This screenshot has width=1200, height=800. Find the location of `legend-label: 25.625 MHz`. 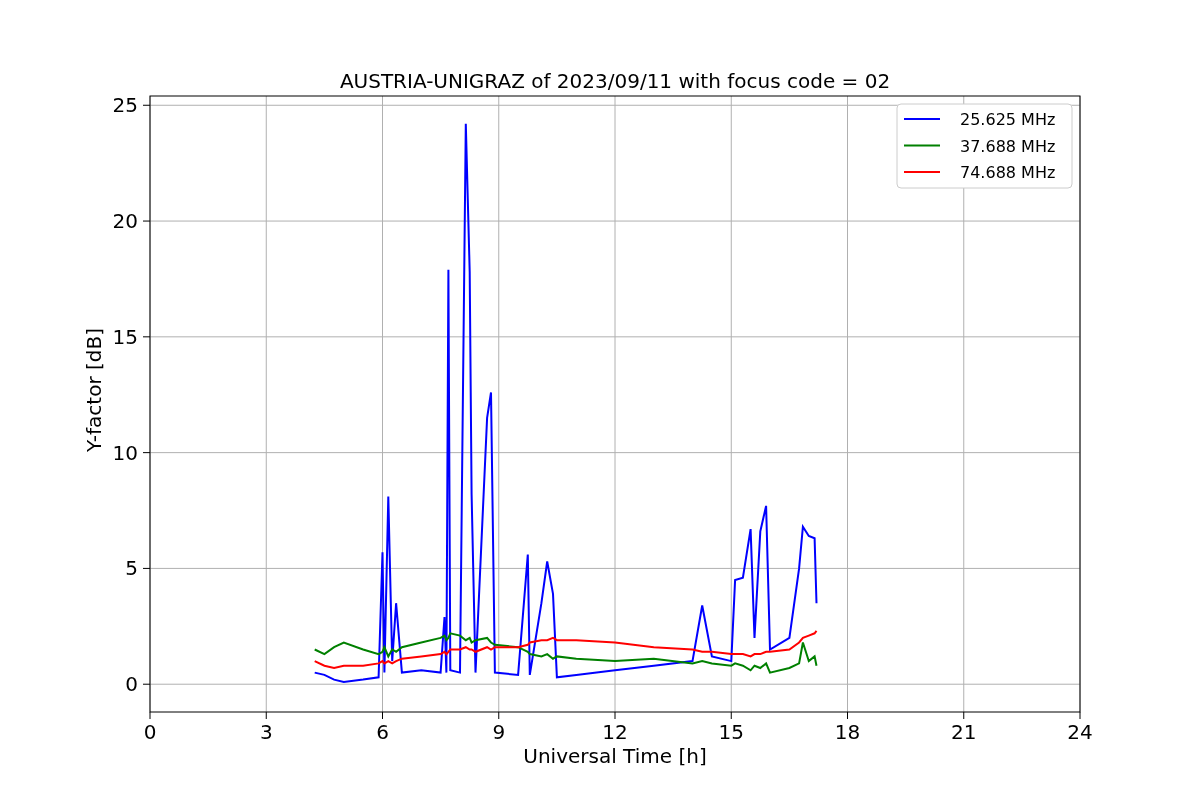

legend-label: 25.625 MHz is located at coordinates (1008, 119).